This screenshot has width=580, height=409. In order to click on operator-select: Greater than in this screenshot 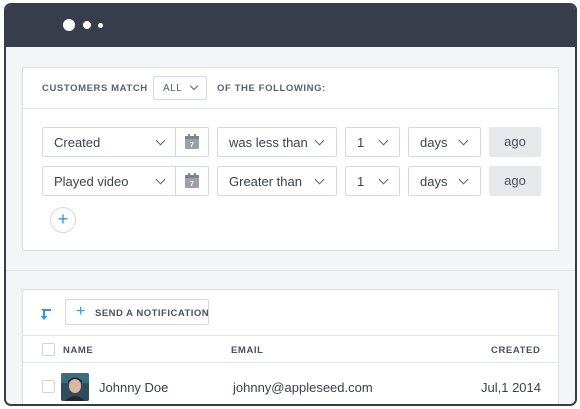, I will do `click(277, 181)`.